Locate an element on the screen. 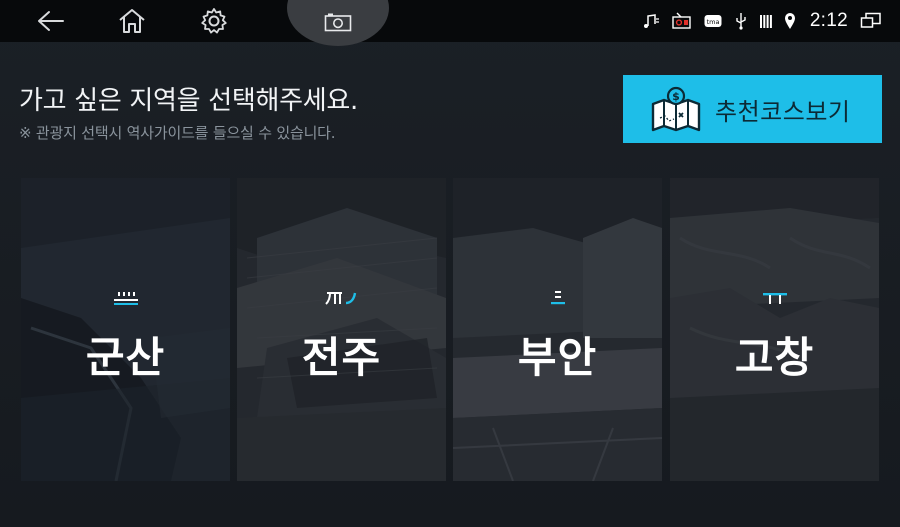  region-name: 전주 is located at coordinates (341, 357).